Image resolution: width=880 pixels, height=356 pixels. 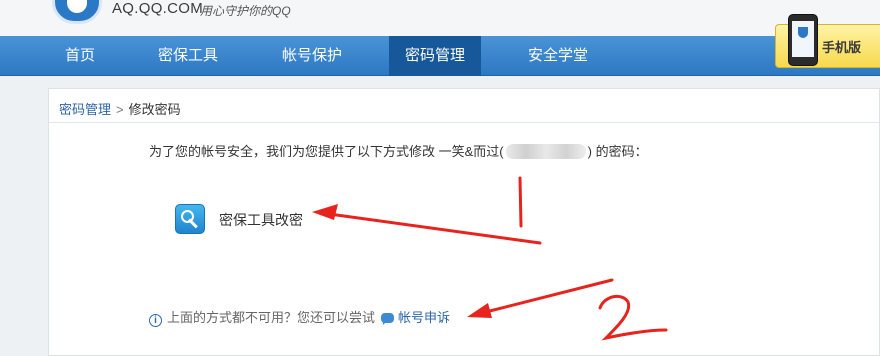 I want to click on qq-security-logo-icon, so click(x=77, y=12).